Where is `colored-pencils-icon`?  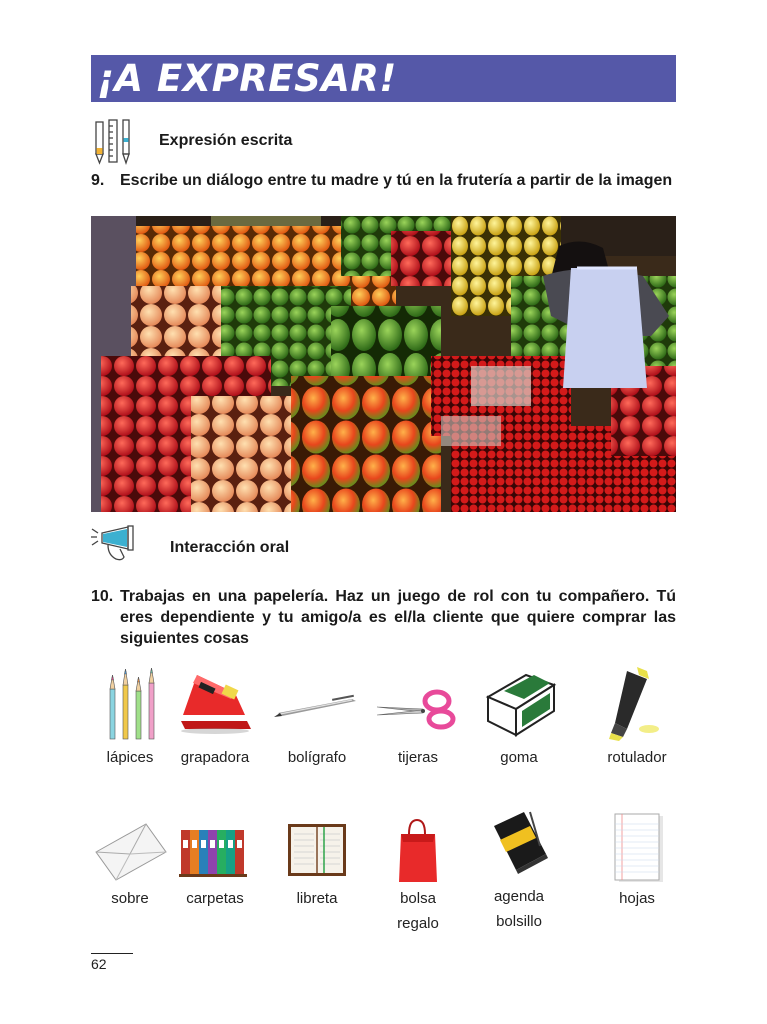 colored-pencils-icon is located at coordinates (132, 703).